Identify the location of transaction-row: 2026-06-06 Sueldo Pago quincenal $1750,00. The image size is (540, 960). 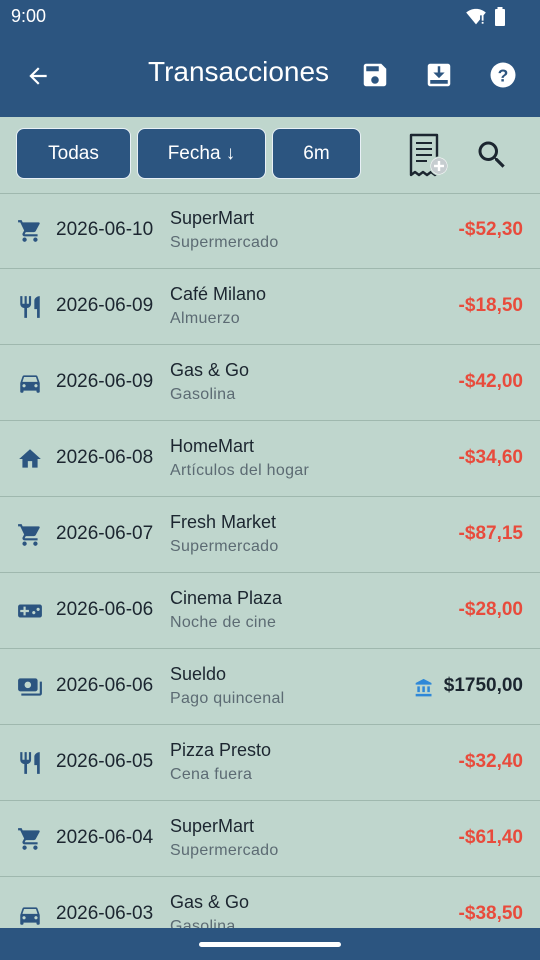
(270, 687).